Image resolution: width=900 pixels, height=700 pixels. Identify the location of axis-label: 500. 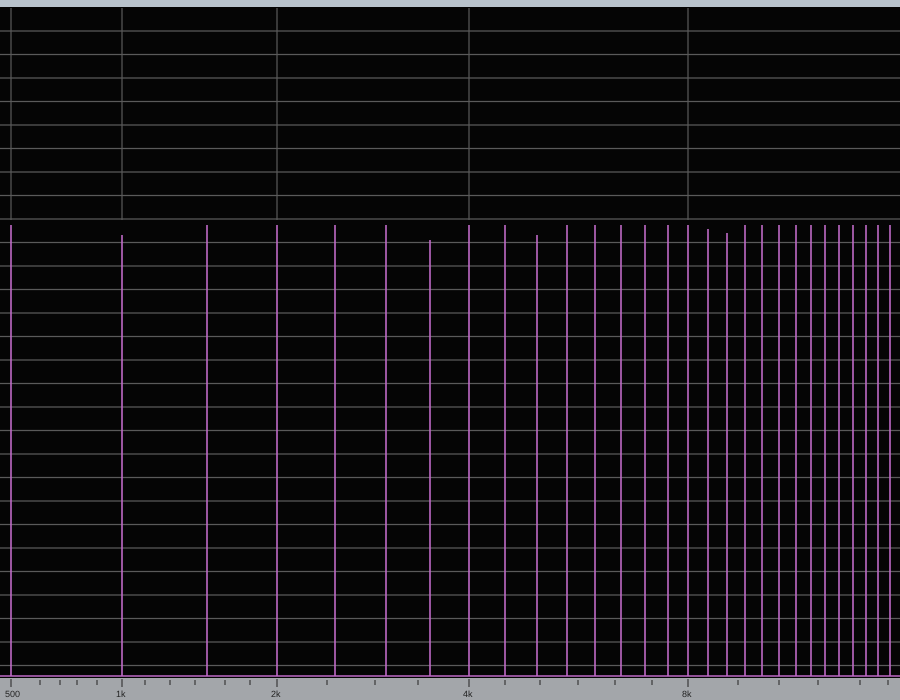
(12, 694).